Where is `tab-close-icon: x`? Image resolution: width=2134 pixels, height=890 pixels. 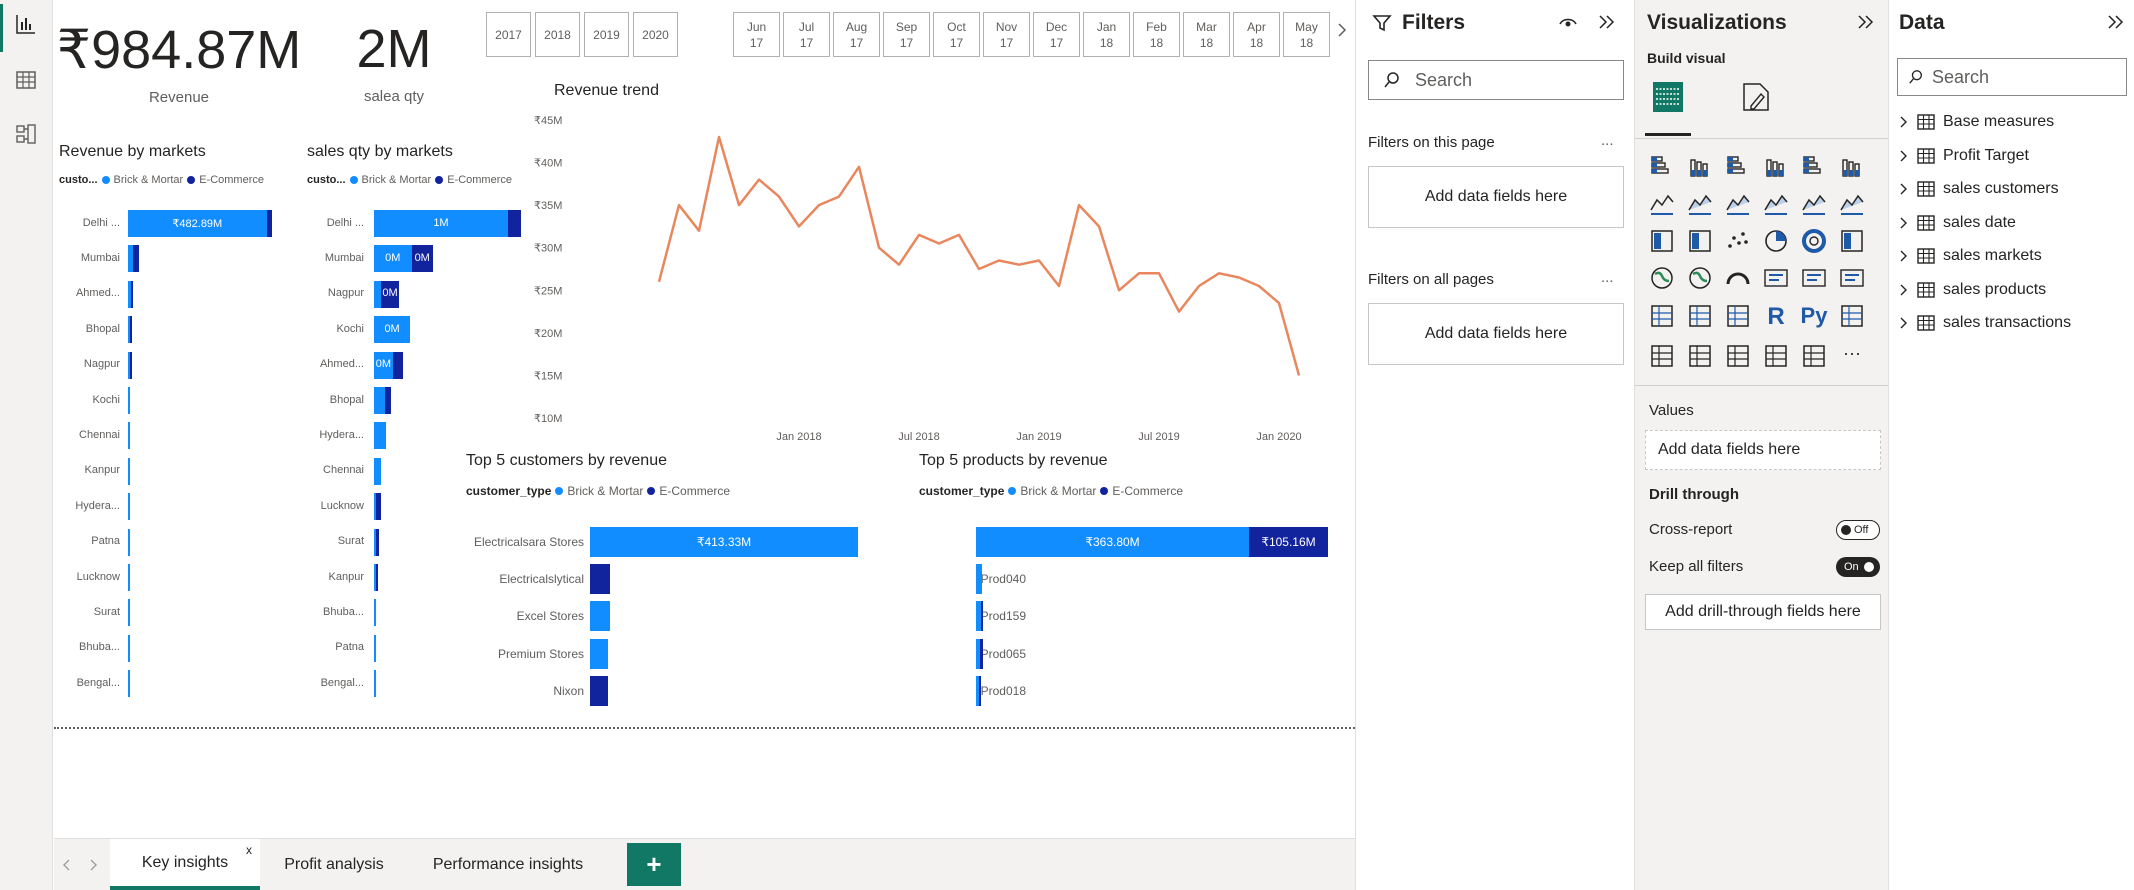
tab-close-icon: x is located at coordinates (249, 850).